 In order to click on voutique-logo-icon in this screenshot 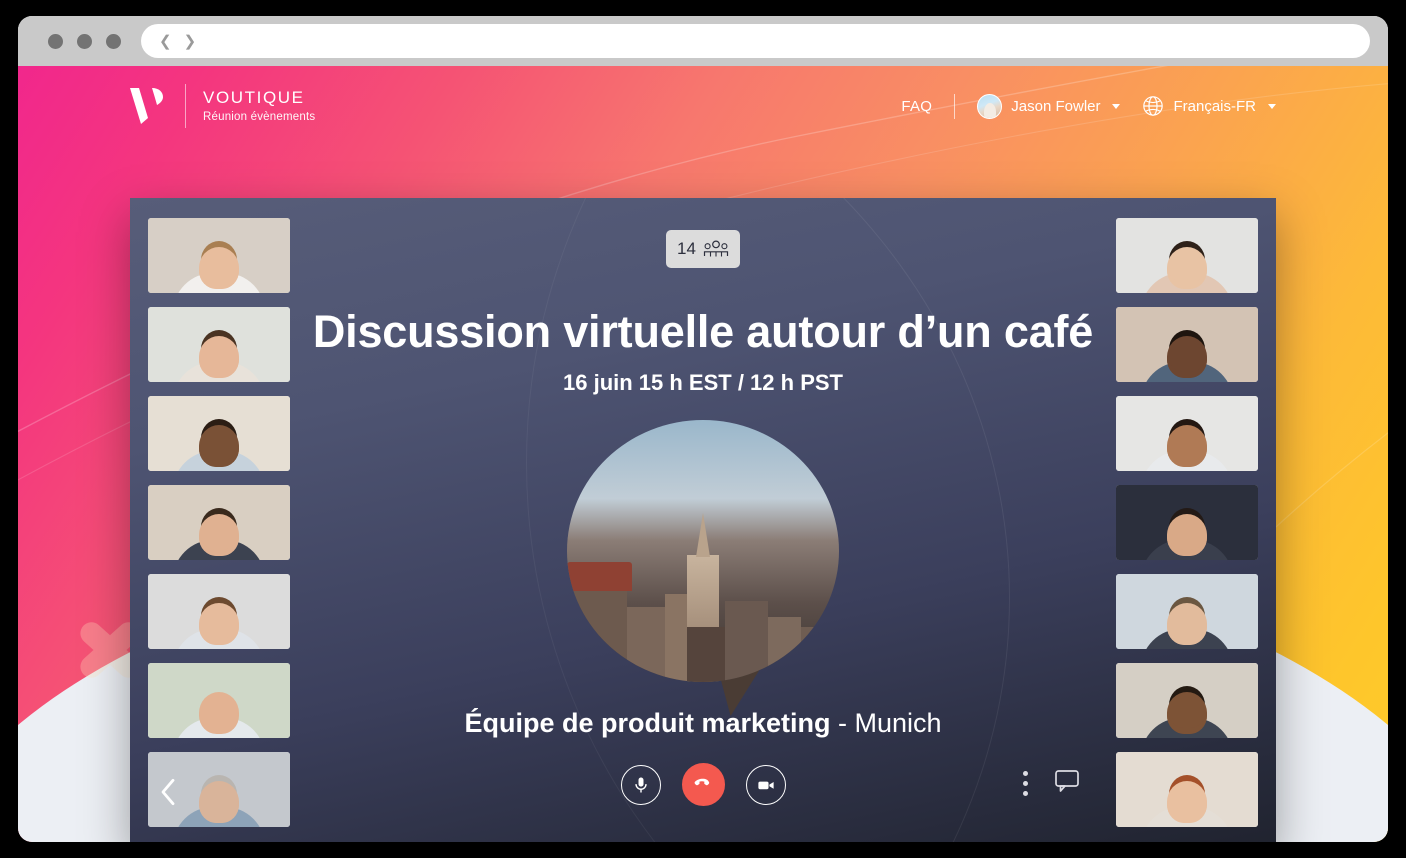, I will do `click(146, 106)`.